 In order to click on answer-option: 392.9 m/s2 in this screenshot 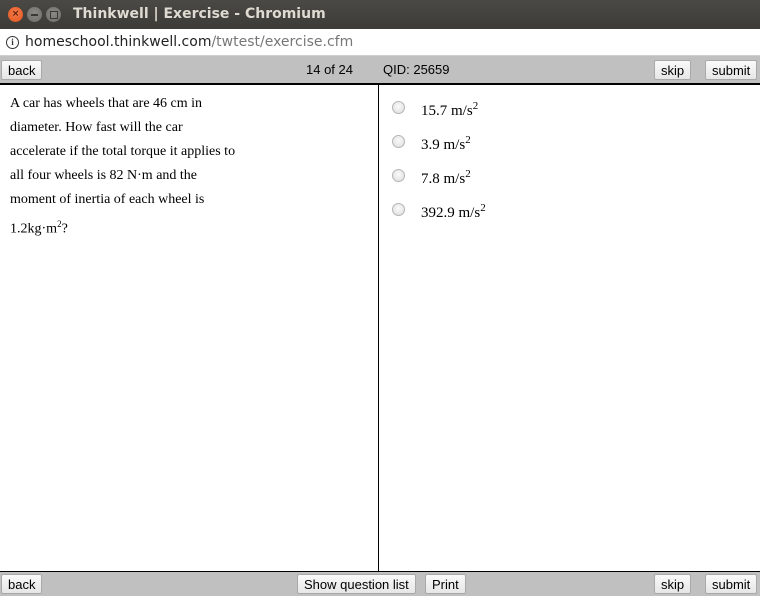, I will do `click(439, 212)`.